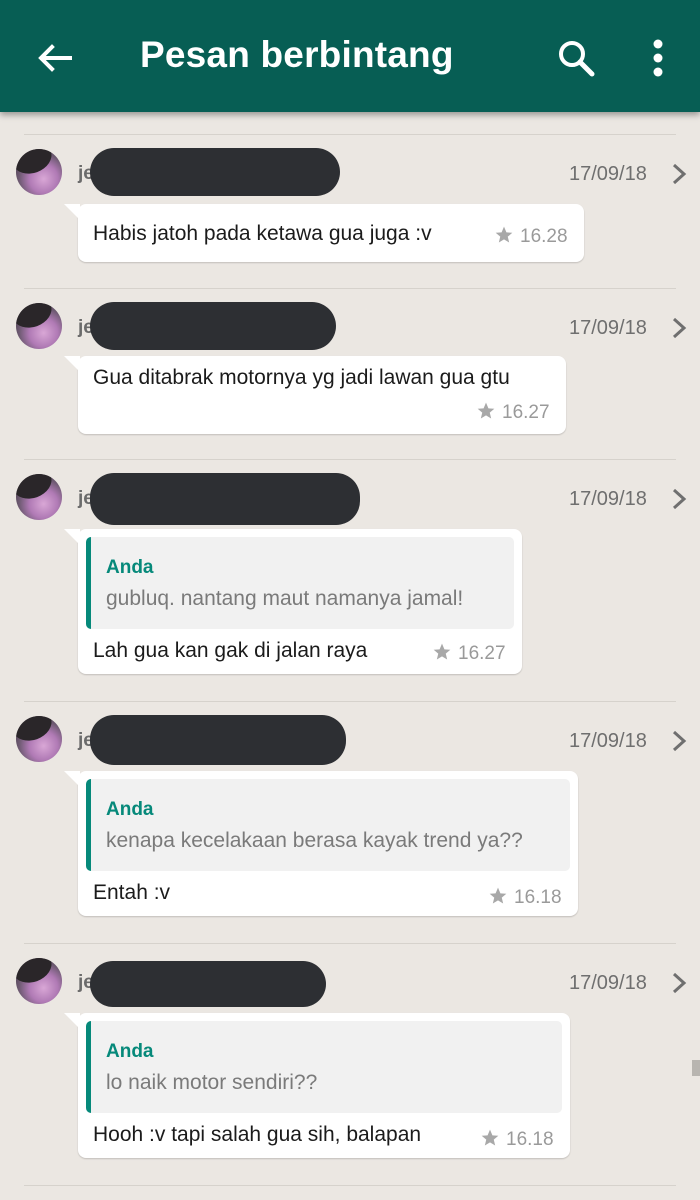 The image size is (700, 1200). Describe the element at coordinates (262, 233) in the screenshot. I see `message-text: Habis jatoh pada ketawa gua juga :v` at that location.